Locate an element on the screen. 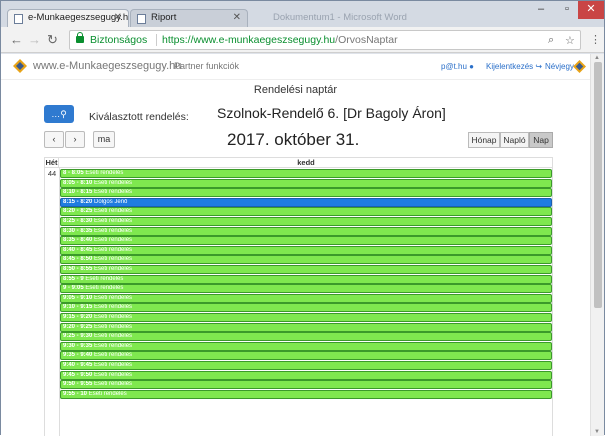 The width and height of the screenshot is (605, 436). event-time: 9:10 - 9:15 is located at coordinates (78, 307).